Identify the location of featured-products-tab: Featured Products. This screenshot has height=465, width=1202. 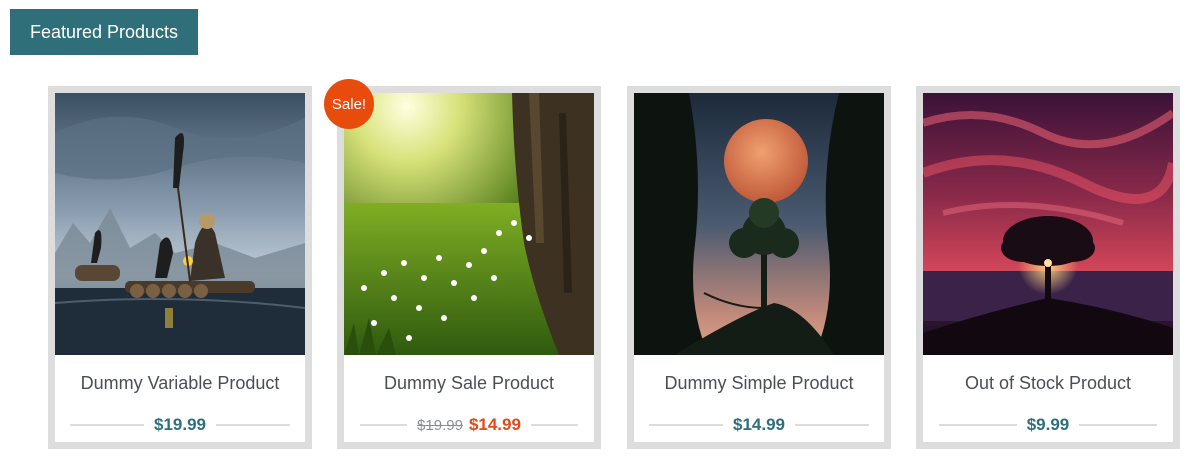
(104, 32).